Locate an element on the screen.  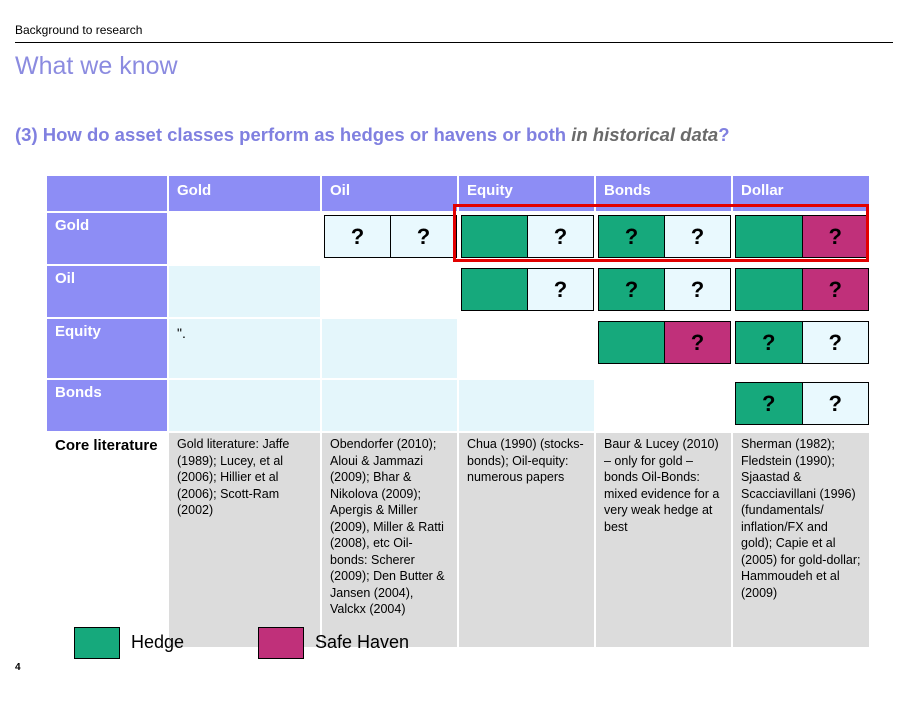
cell-gold-oil: ?? is located at coordinates (389, 238).